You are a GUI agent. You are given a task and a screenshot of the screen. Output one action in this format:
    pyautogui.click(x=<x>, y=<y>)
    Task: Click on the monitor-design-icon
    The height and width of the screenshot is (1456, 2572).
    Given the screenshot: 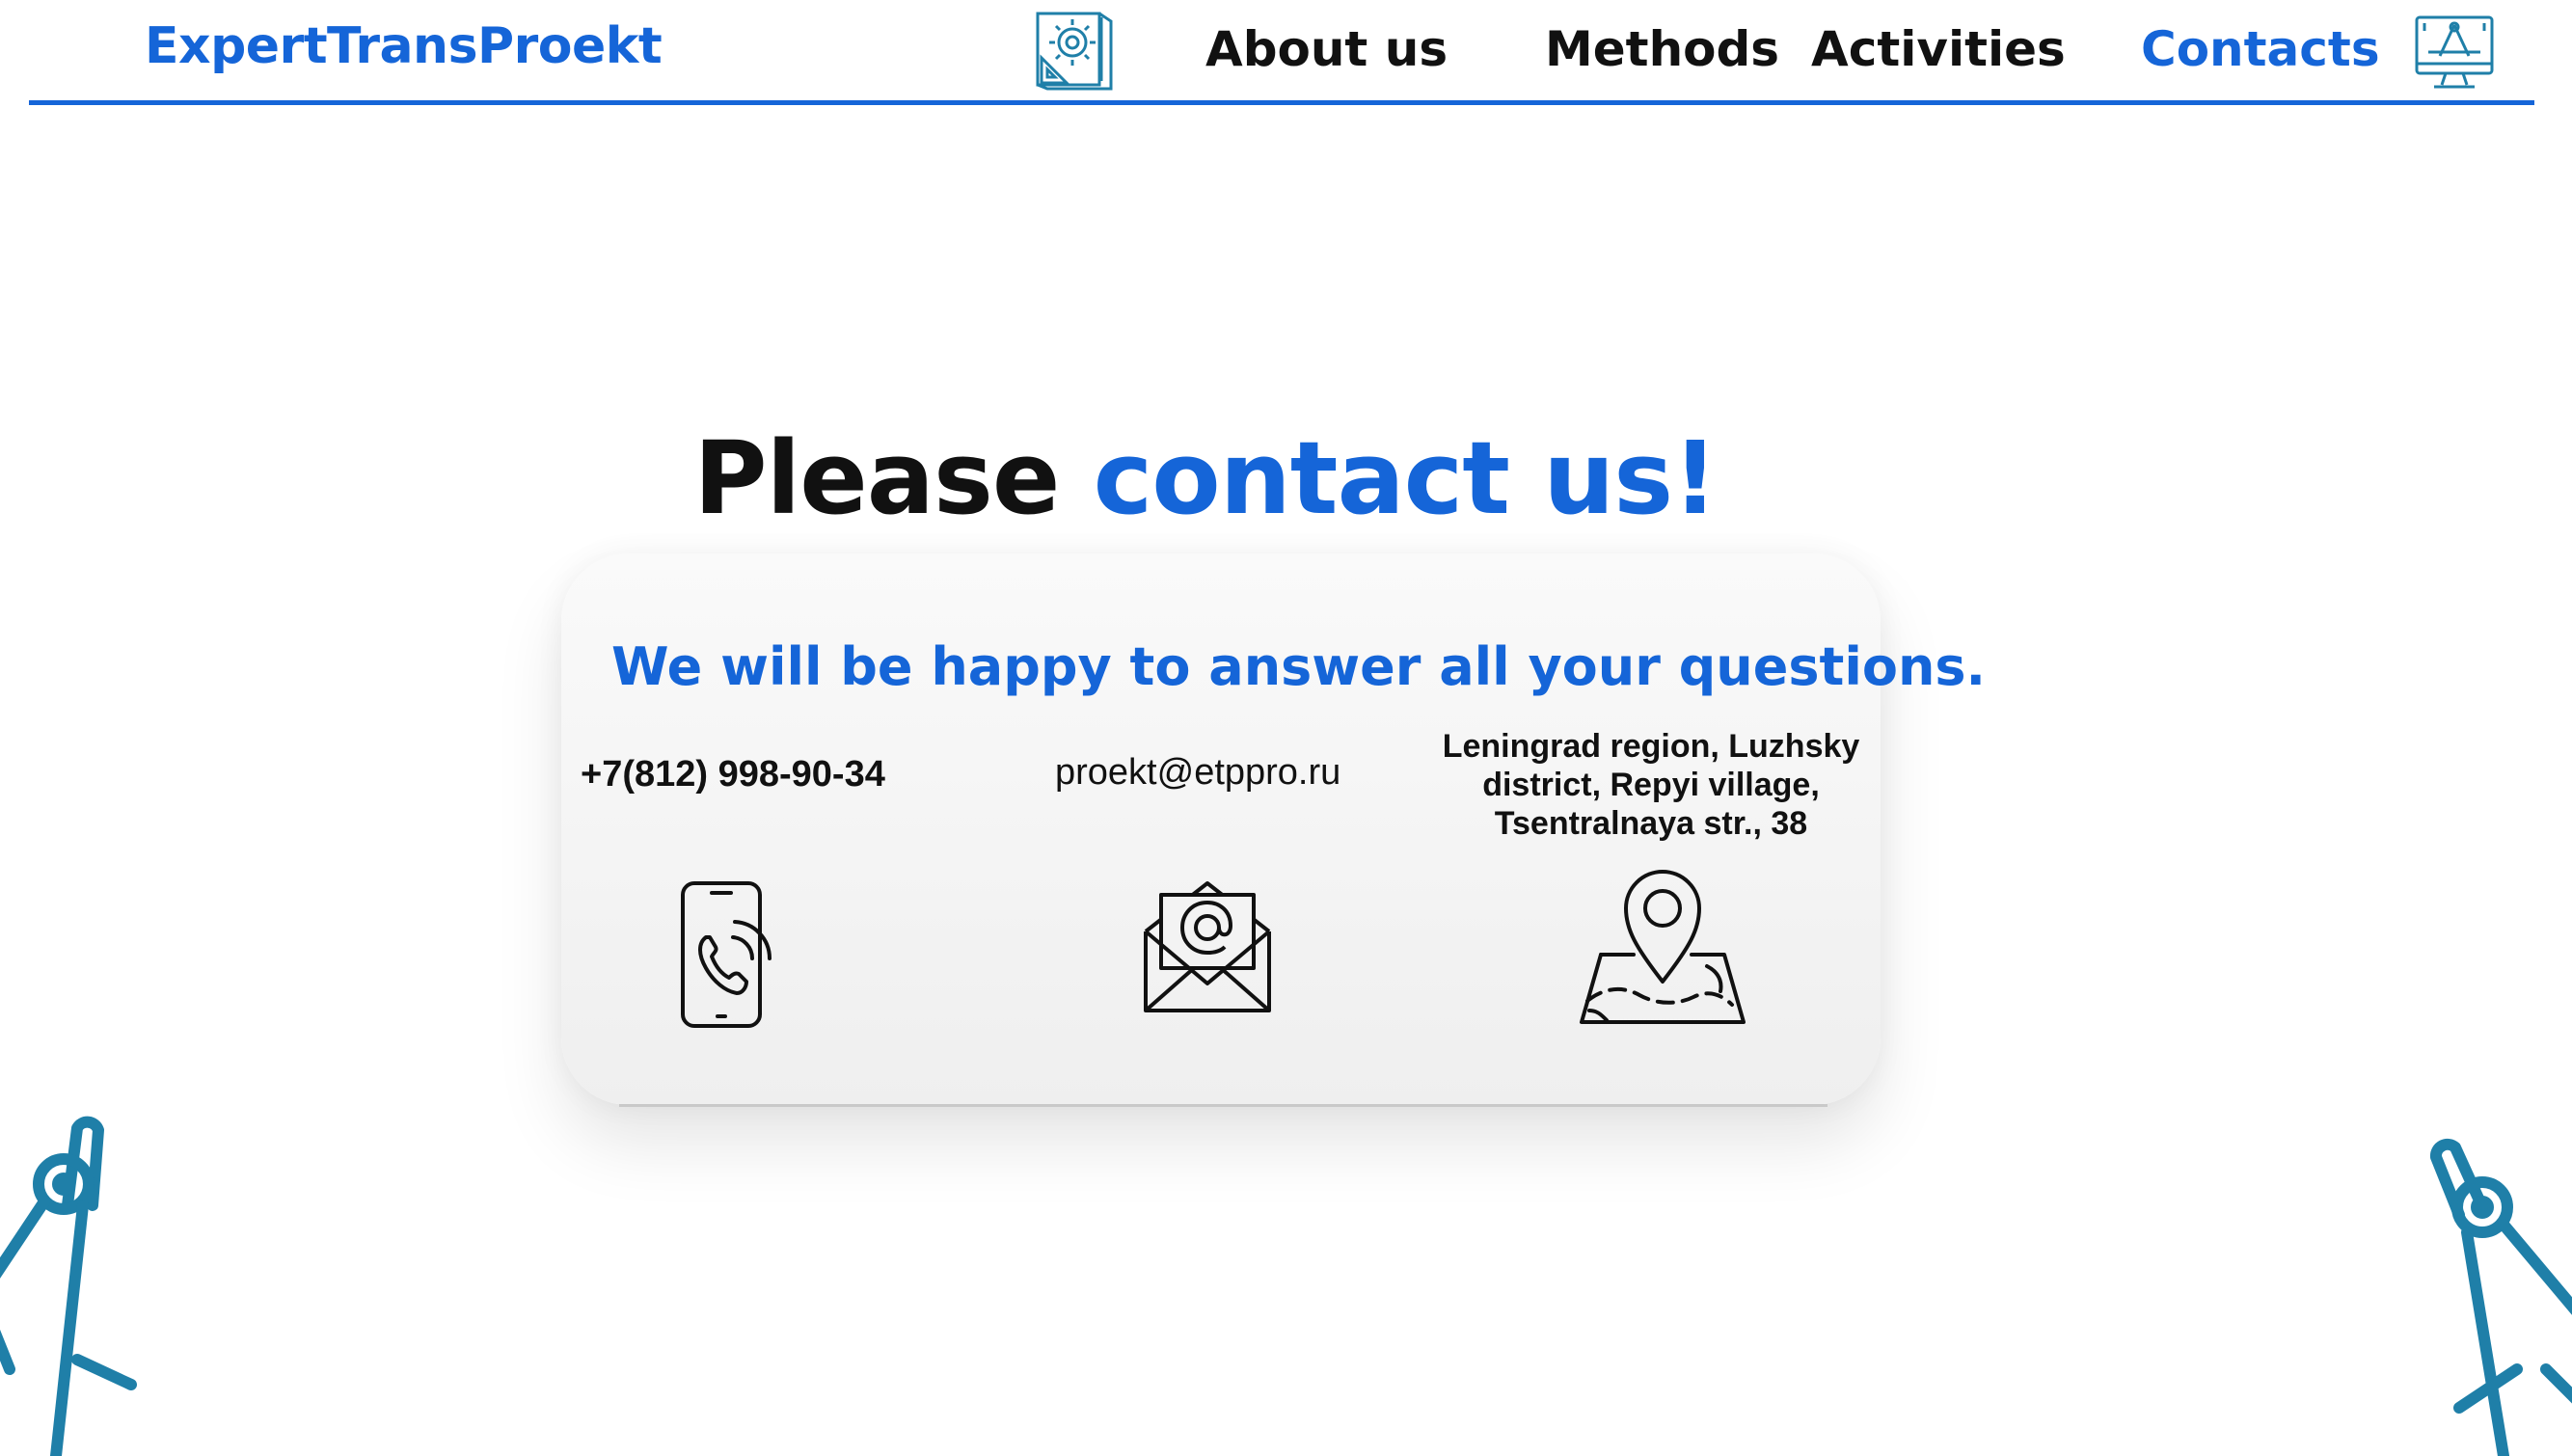 What is the action you would take?
    pyautogui.click(x=2455, y=52)
    